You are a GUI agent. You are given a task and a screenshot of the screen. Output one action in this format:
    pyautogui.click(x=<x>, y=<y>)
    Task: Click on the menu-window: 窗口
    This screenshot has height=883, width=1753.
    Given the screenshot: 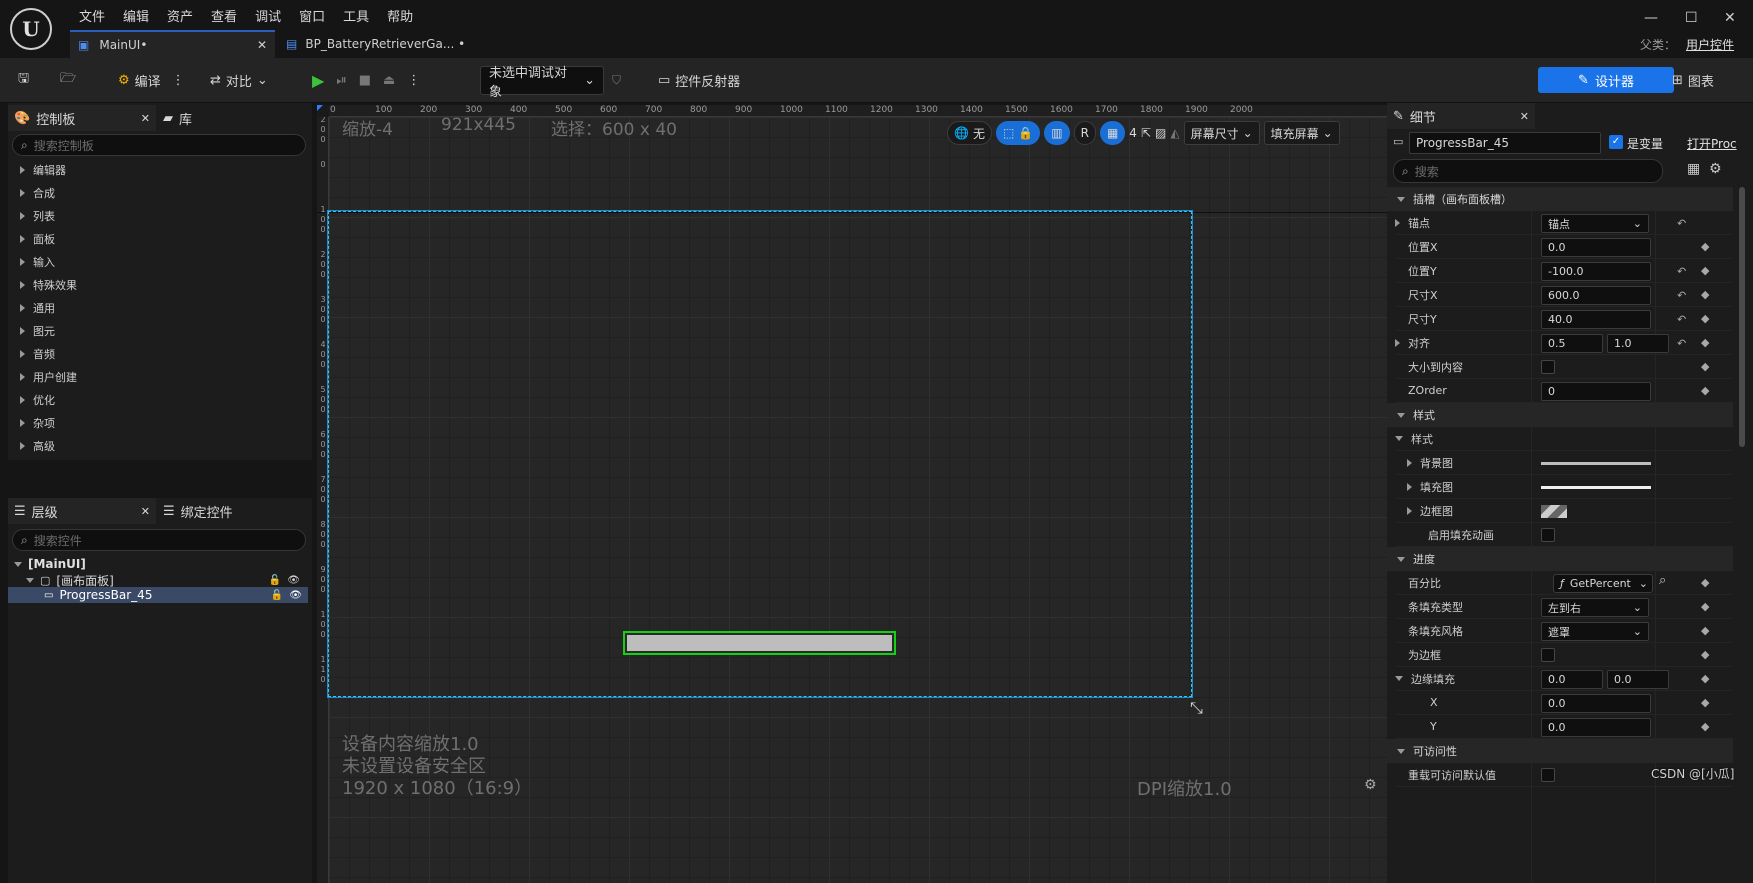 What is the action you would take?
    pyautogui.click(x=312, y=15)
    